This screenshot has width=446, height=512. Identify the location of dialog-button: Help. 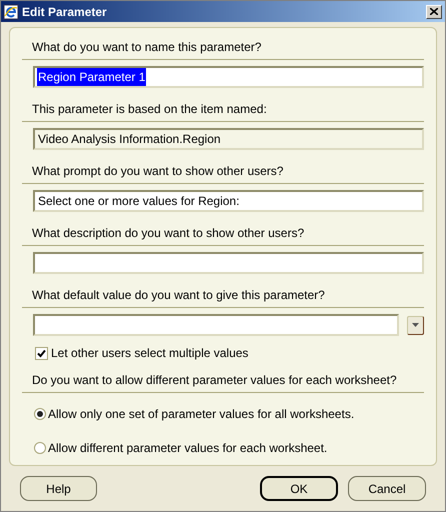
(58, 488).